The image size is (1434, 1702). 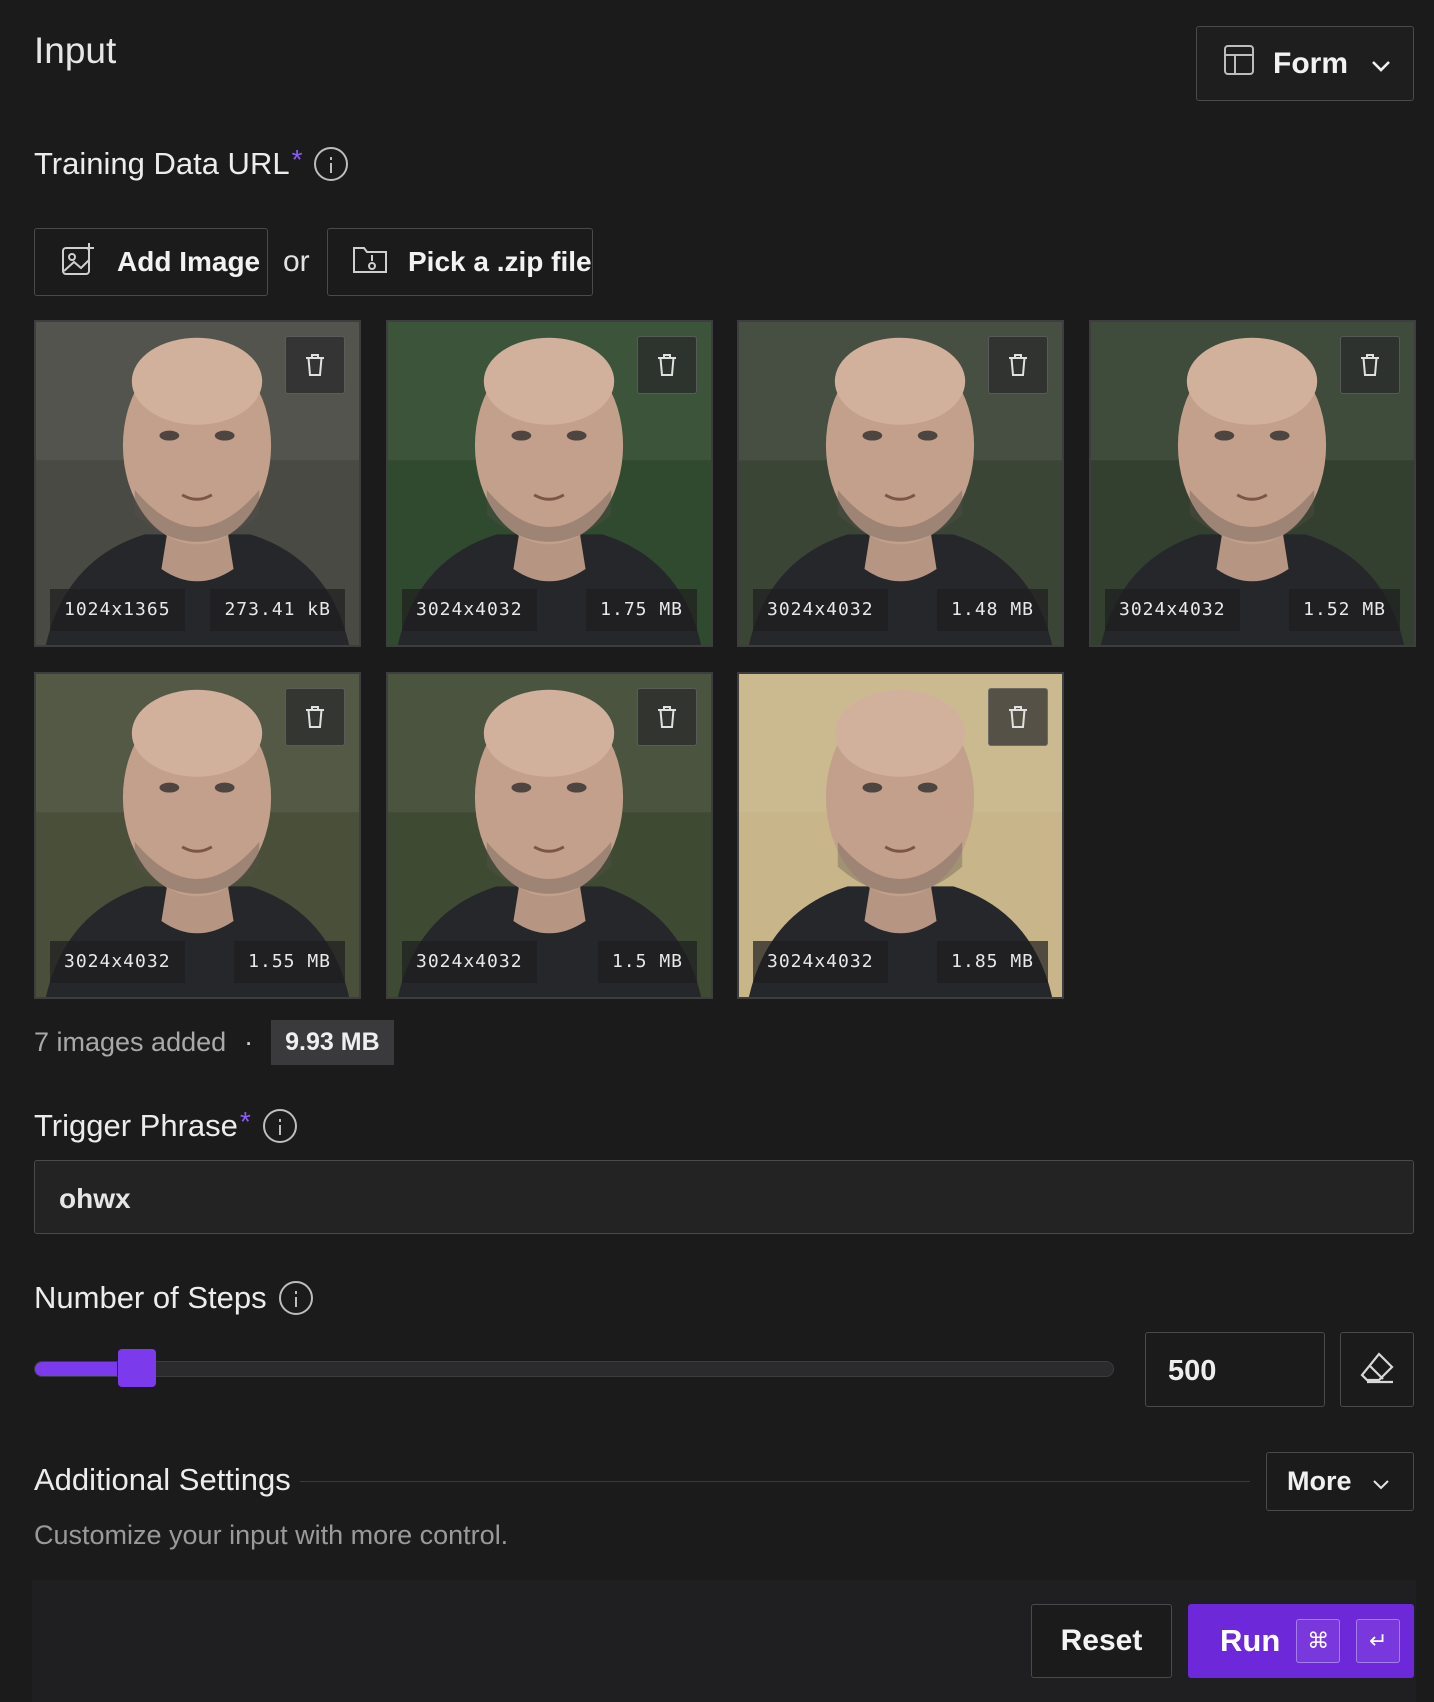 I want to click on image-size: 1.5 MB, so click(x=647, y=962).